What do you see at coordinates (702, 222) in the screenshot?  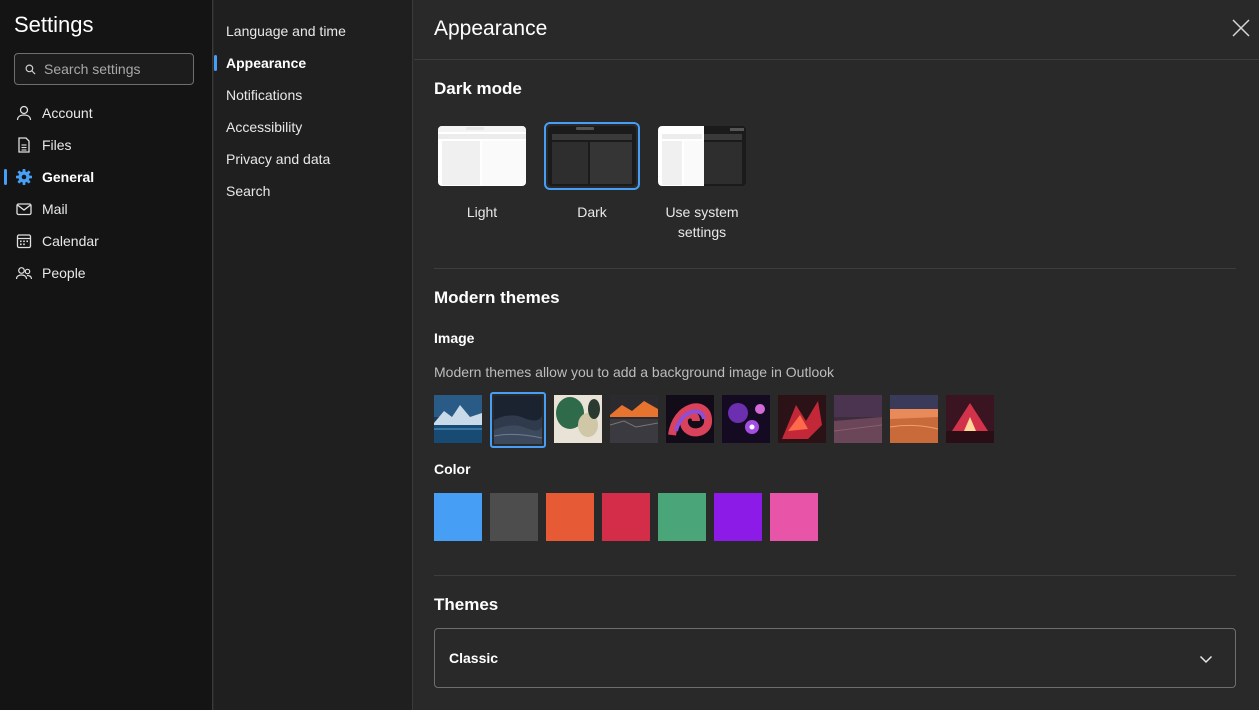 I see `mode-label: Use system settings` at bounding box center [702, 222].